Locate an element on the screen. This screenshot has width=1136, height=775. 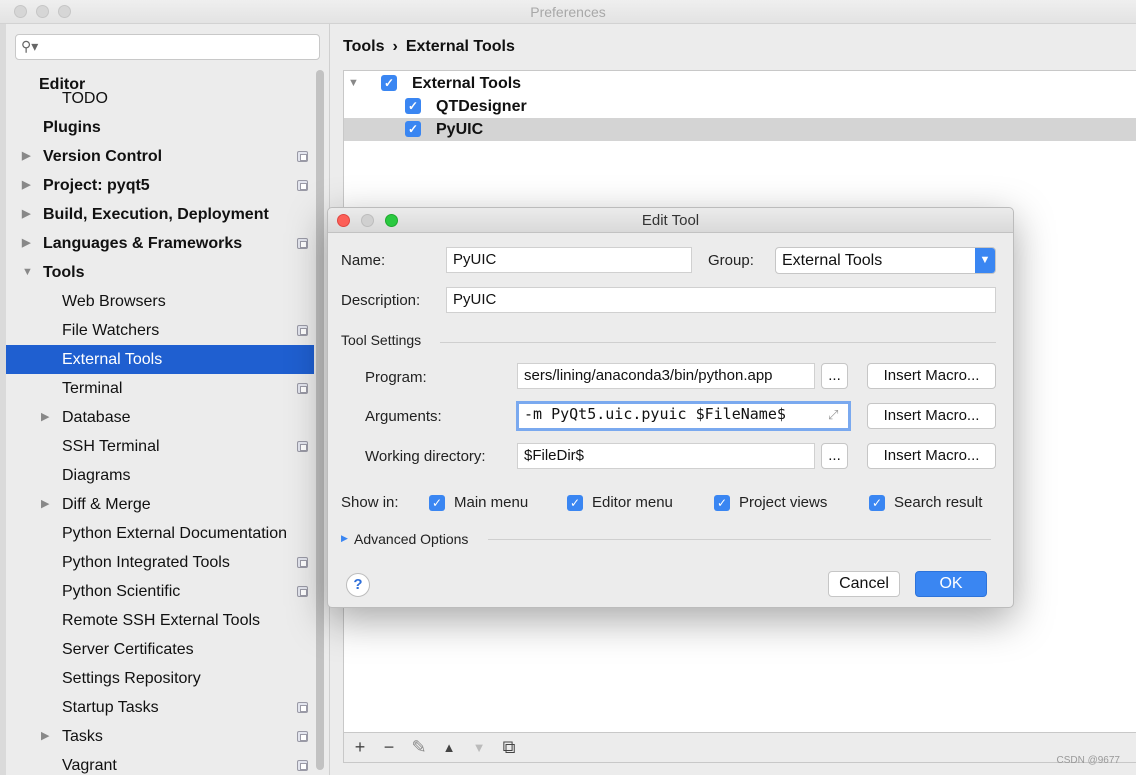
search-result-label: Search result is located at coordinates (938, 502).